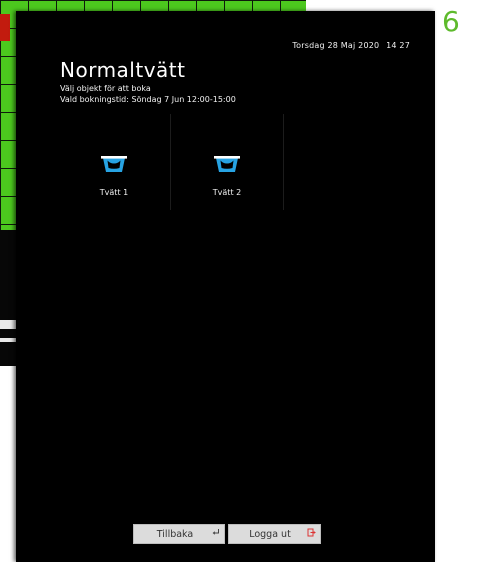  What do you see at coordinates (398, 45) in the screenshot?
I see `clock-time: 14 27` at bounding box center [398, 45].